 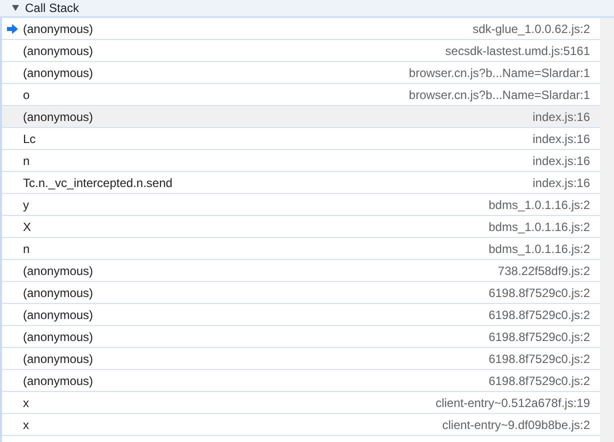 I want to click on triangle-icon, so click(x=15, y=8).